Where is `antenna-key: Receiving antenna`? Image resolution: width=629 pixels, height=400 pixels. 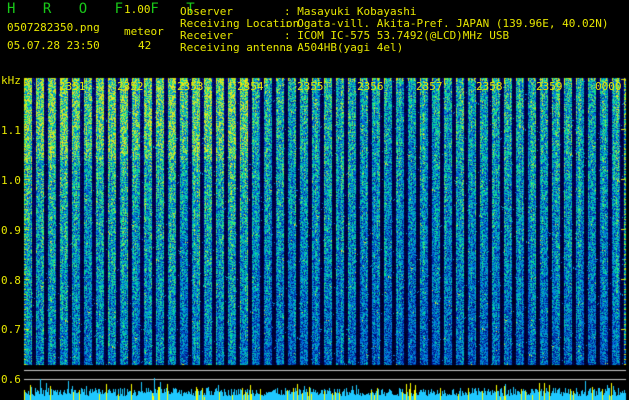
antenna-key: Receiving antenna is located at coordinates (236, 47).